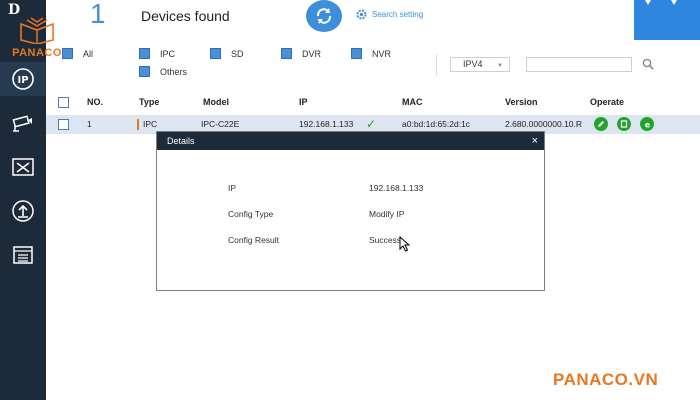 This screenshot has width=700, height=400. I want to click on browser-icon: e, so click(647, 124).